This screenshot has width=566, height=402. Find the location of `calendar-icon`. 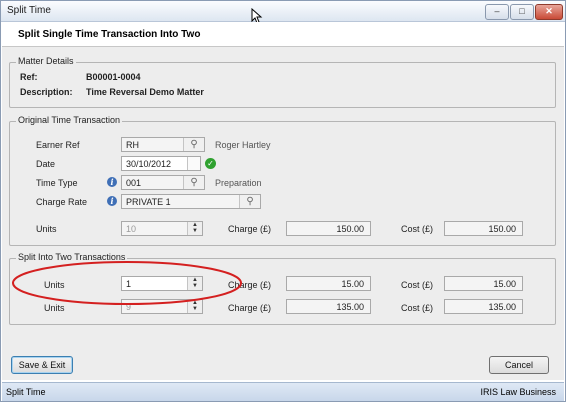

calendar-icon is located at coordinates (193, 163).